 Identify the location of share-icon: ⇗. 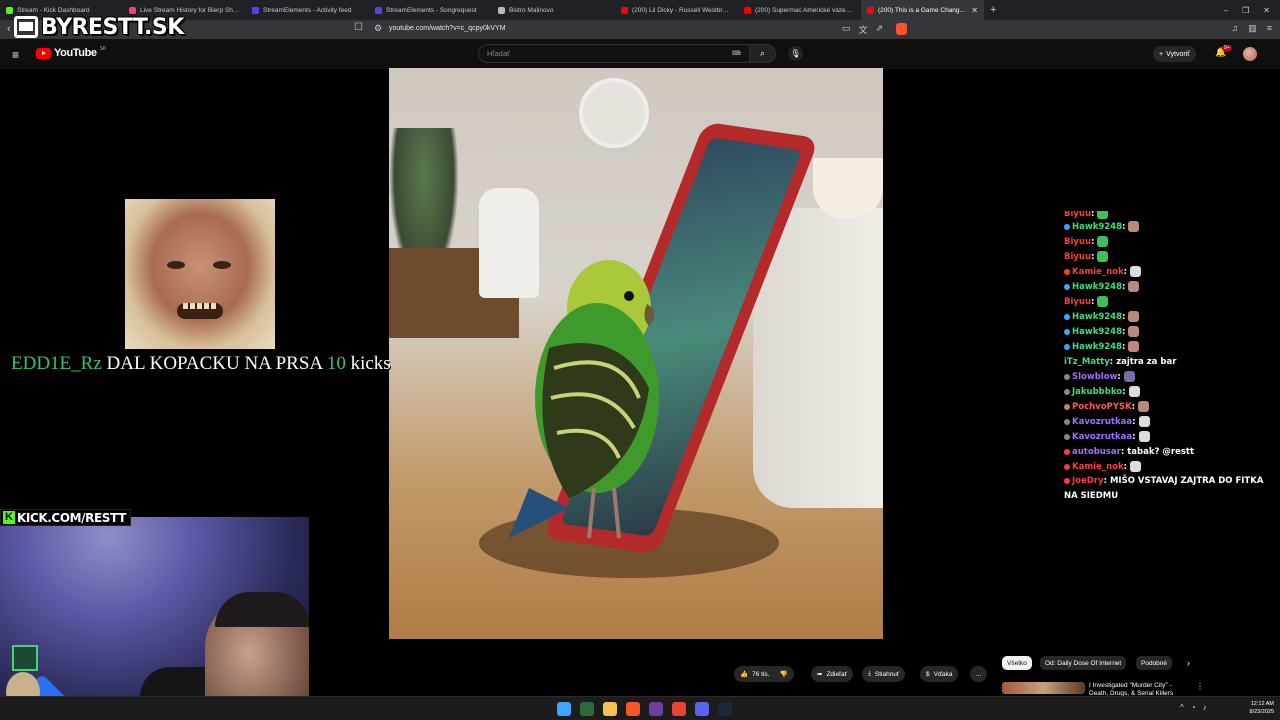
(880, 29).